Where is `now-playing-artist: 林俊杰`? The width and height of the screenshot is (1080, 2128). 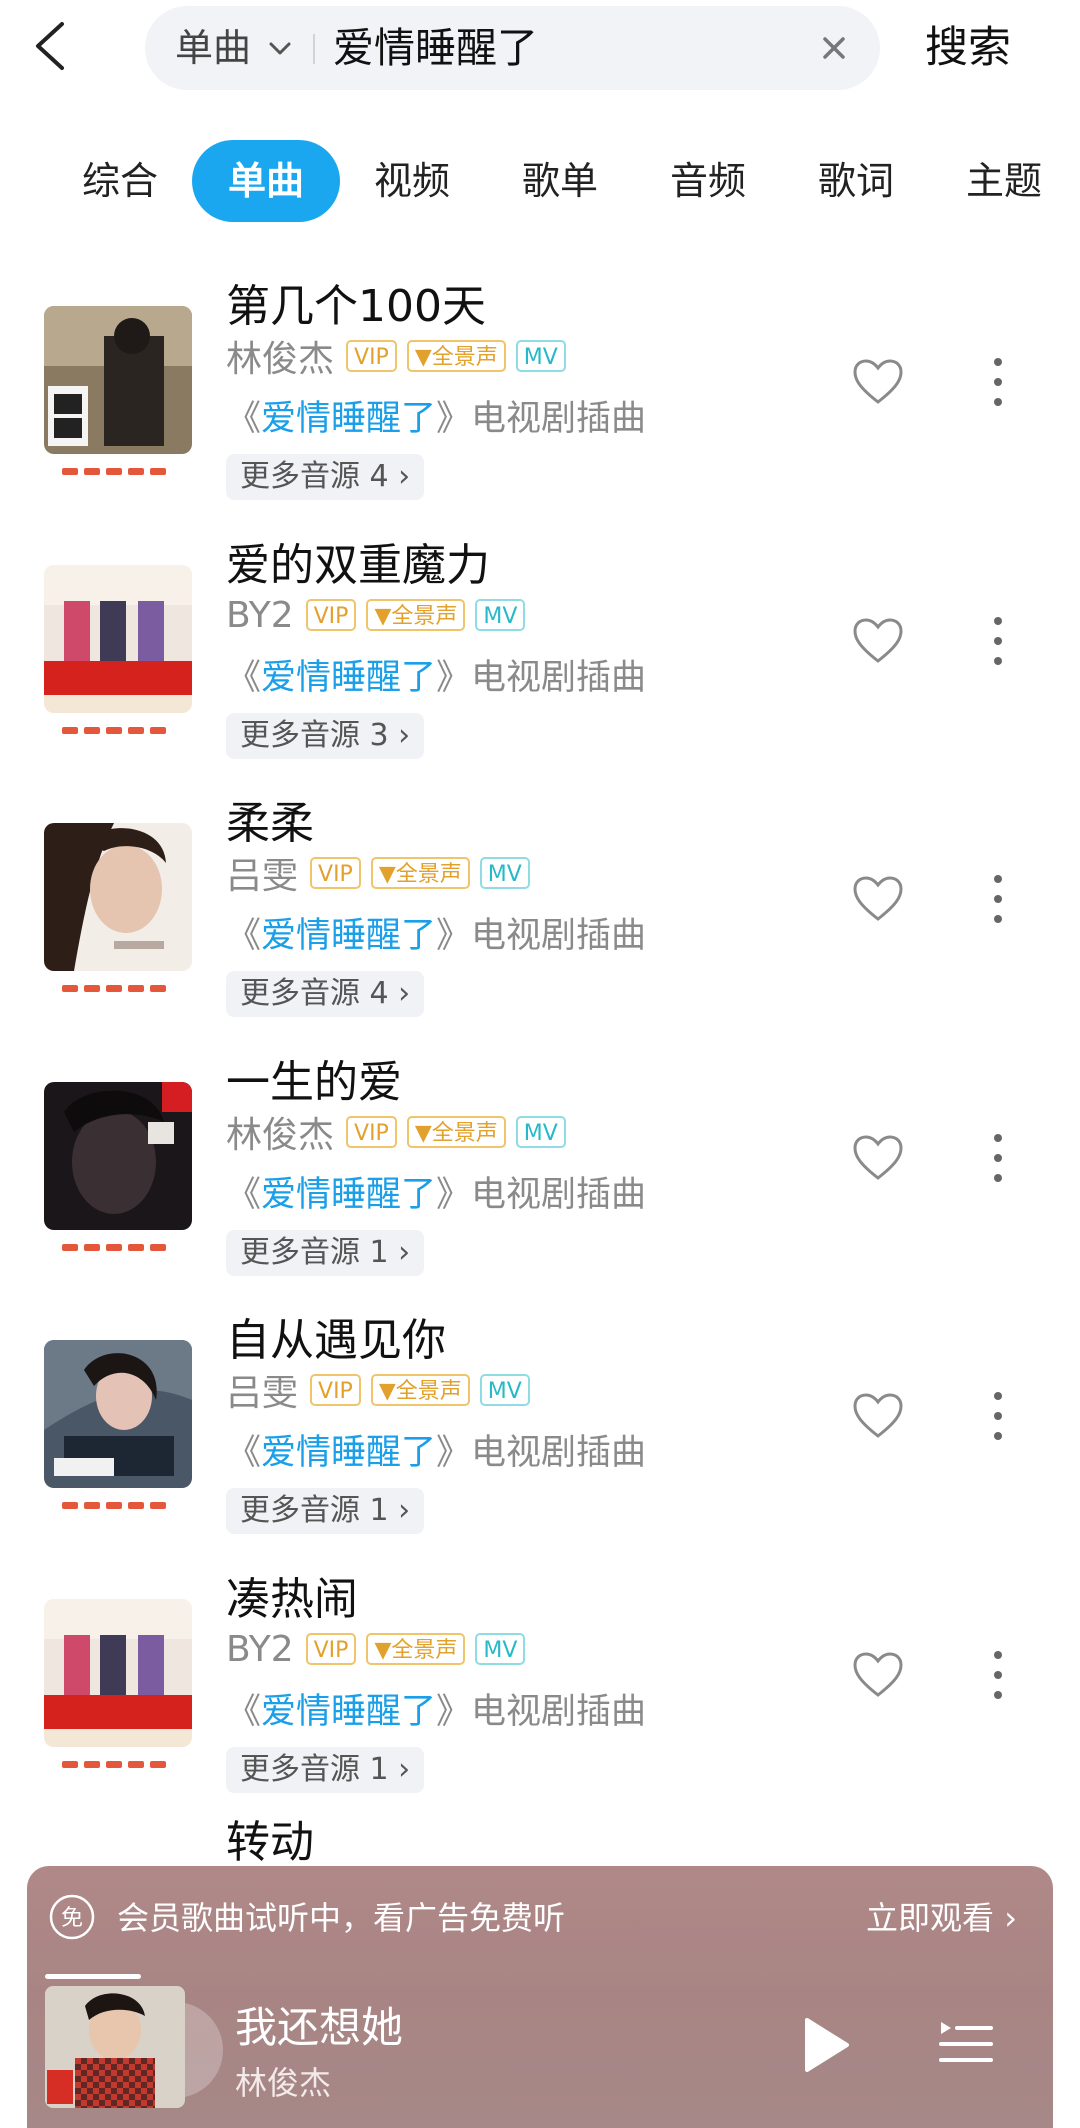
now-playing-artist: 林俊杰 is located at coordinates (283, 2081).